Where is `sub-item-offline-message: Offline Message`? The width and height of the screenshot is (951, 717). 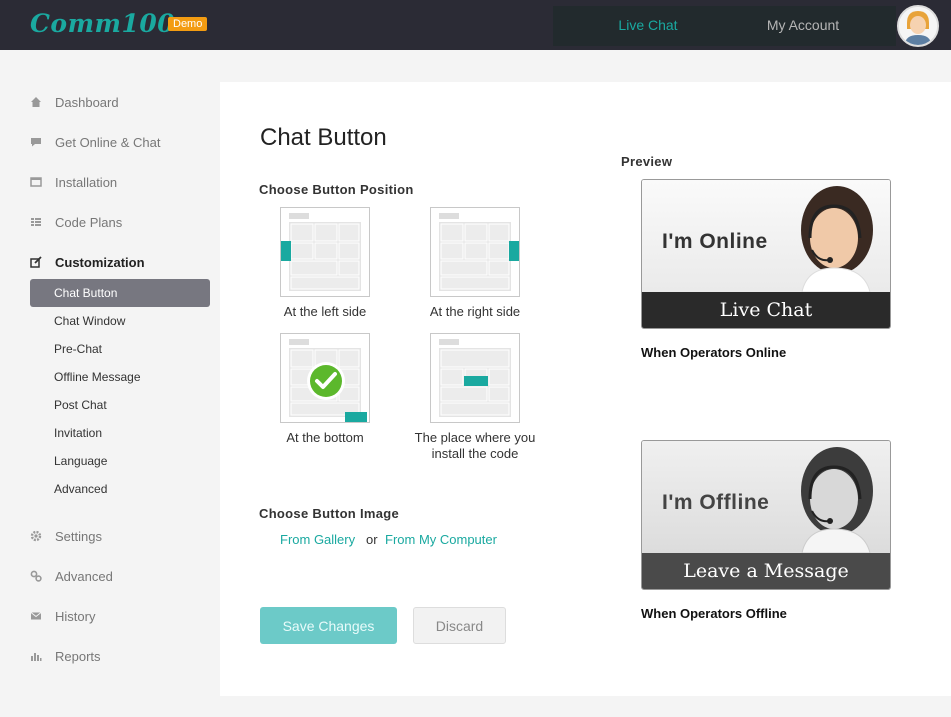
sub-item-offline-message: Offline Message is located at coordinates (120, 377).